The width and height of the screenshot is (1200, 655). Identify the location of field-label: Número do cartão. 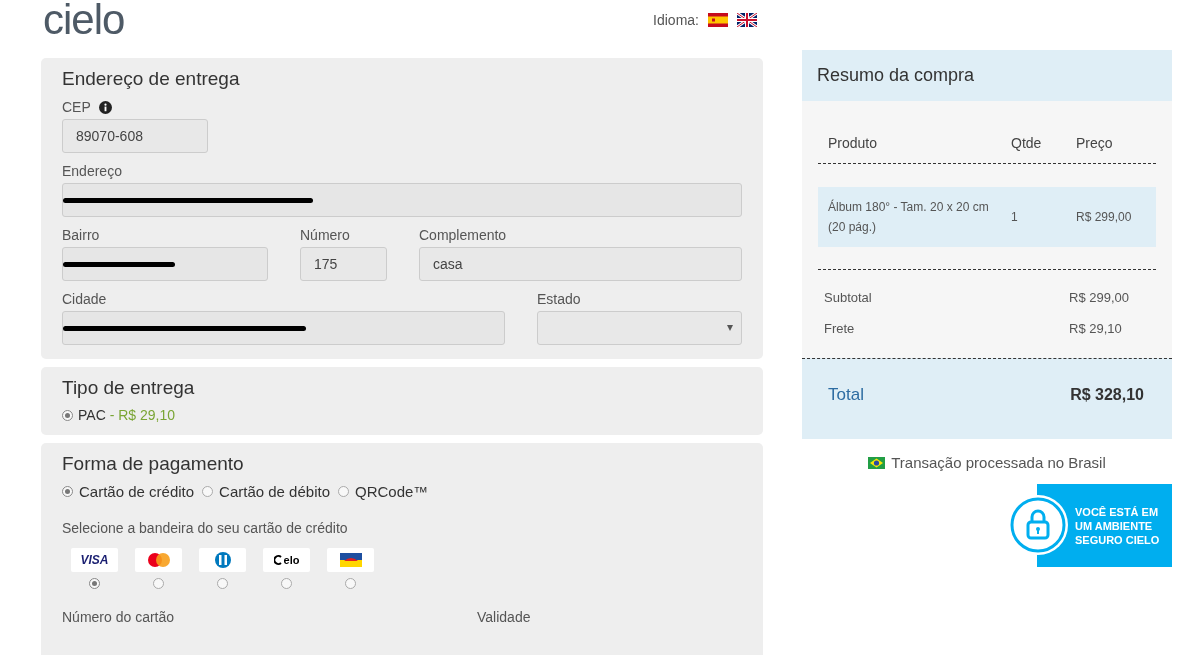
(119, 617).